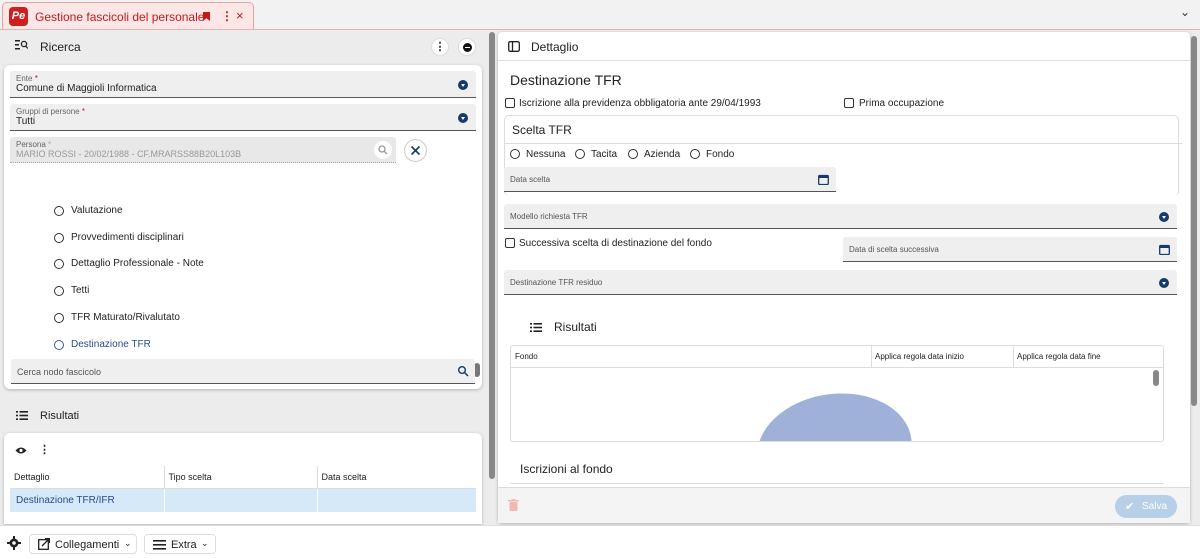  Describe the element at coordinates (24, 78) in the screenshot. I see `ente-label: Ente` at that location.